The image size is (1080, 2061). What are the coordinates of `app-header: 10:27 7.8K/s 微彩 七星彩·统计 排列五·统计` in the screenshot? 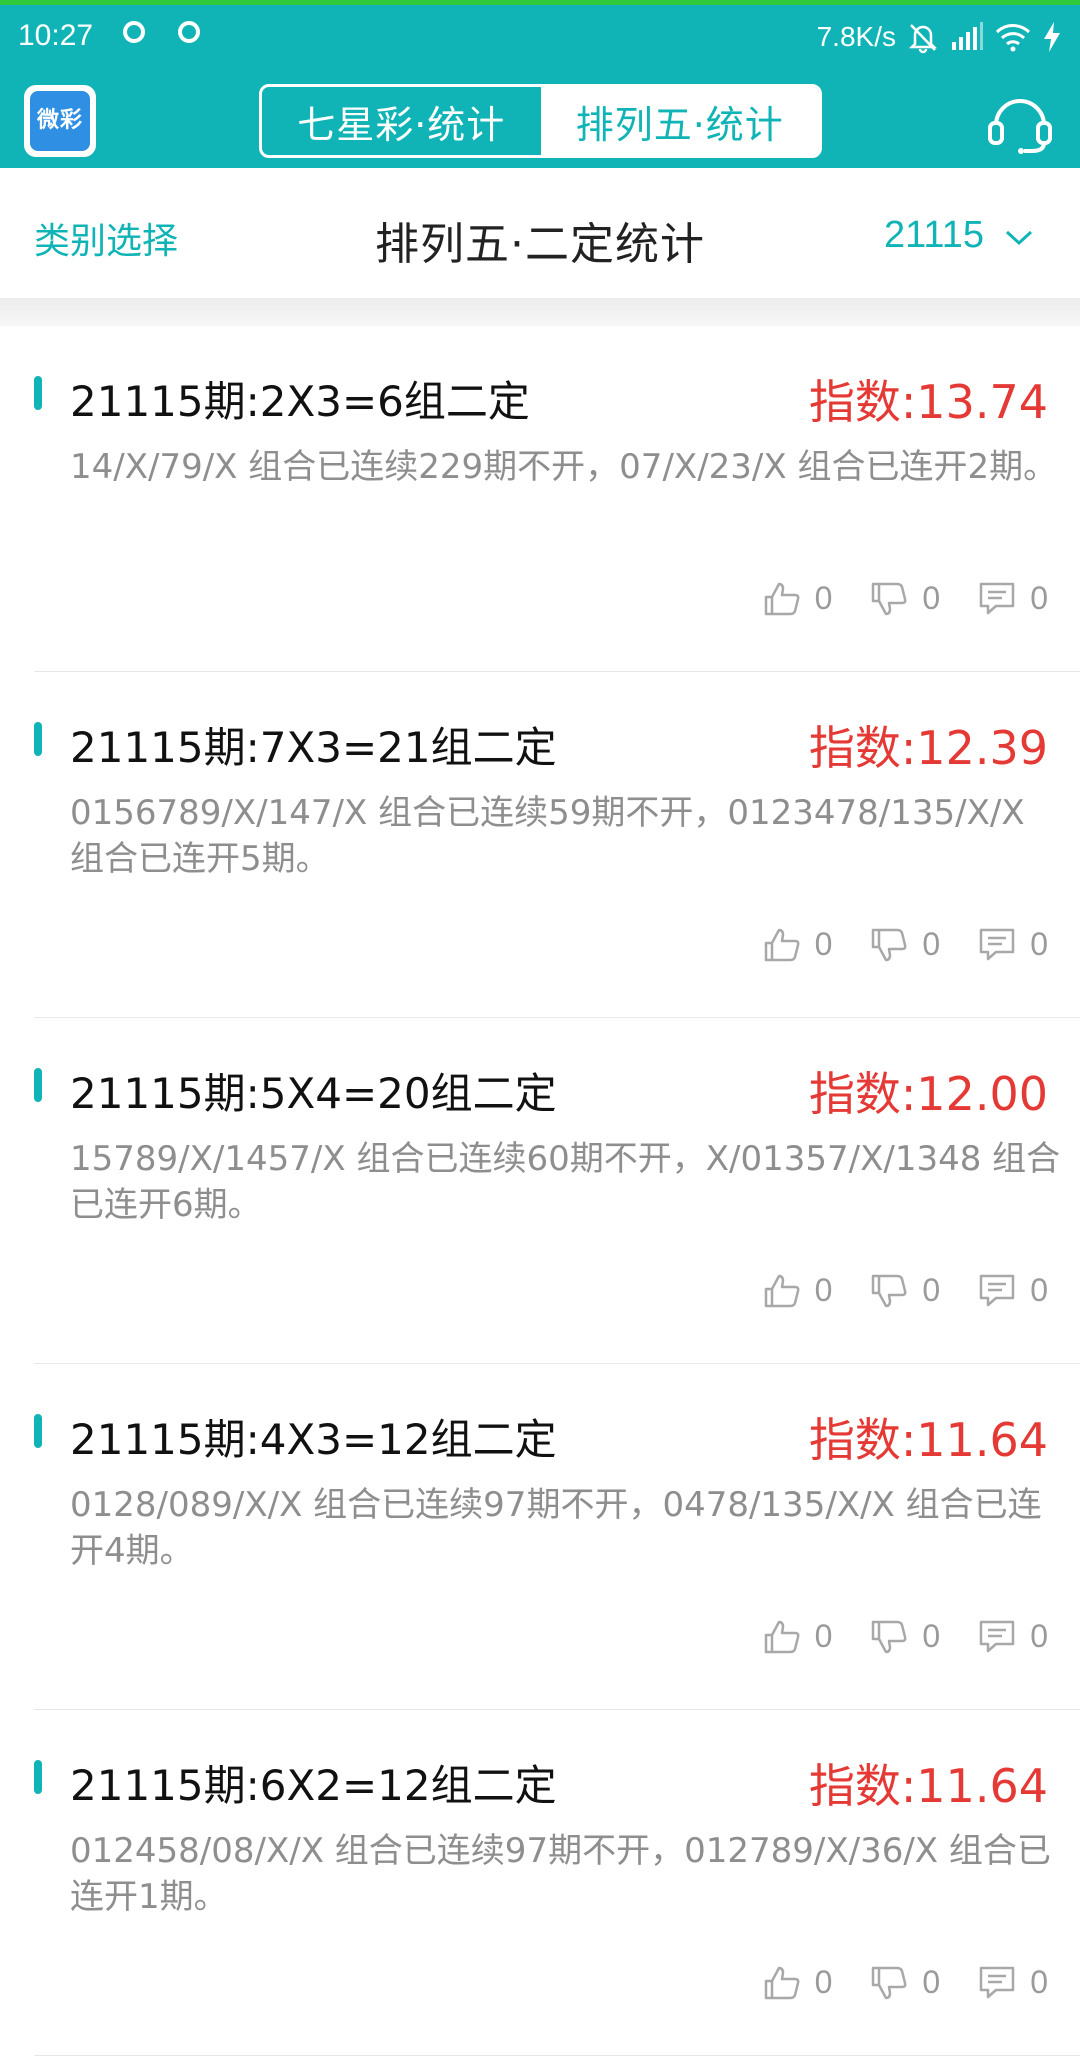 It's located at (540, 84).